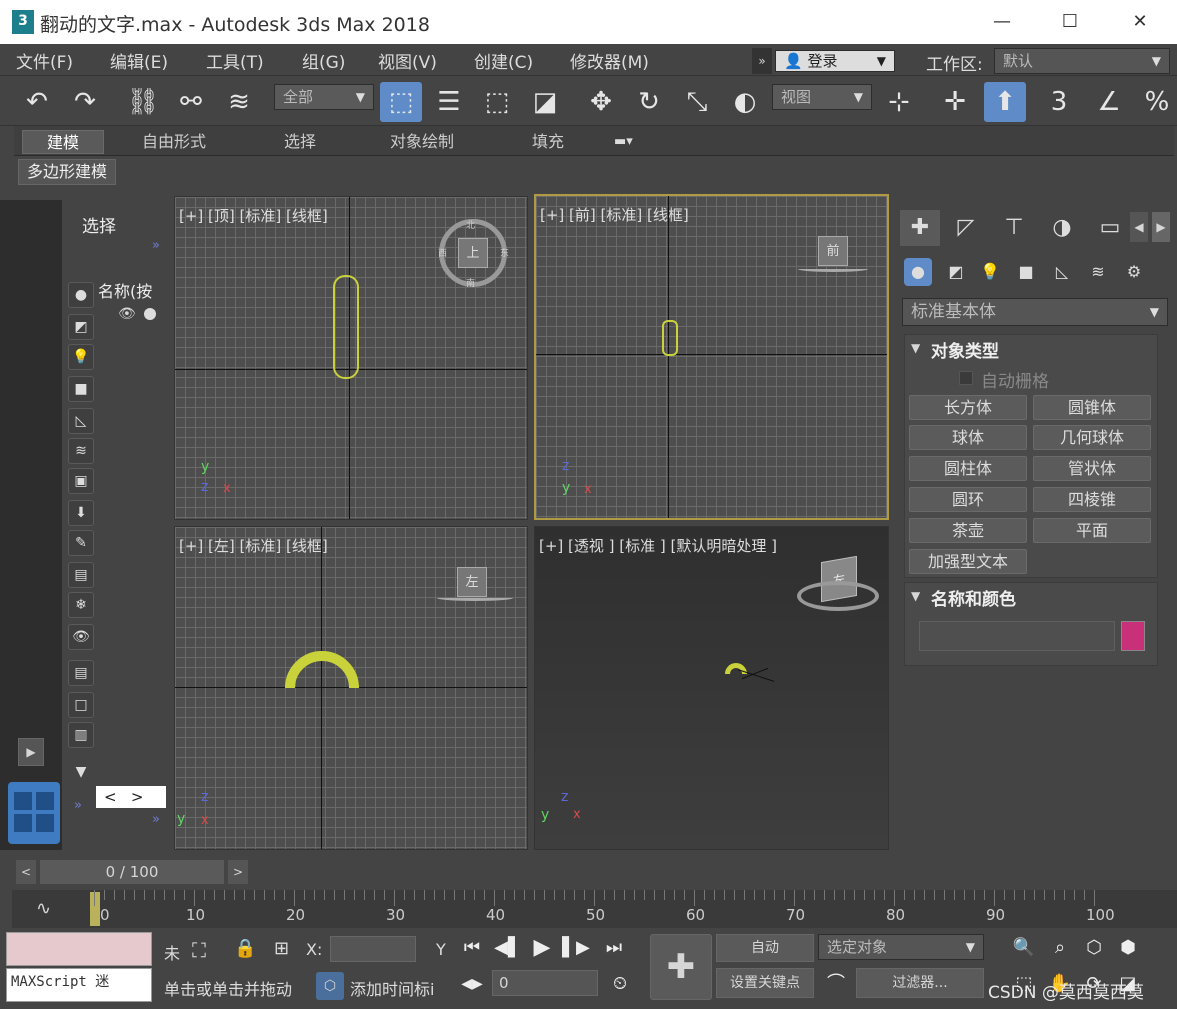  I want to click on tube-button: 管状体, so click(1092, 468).